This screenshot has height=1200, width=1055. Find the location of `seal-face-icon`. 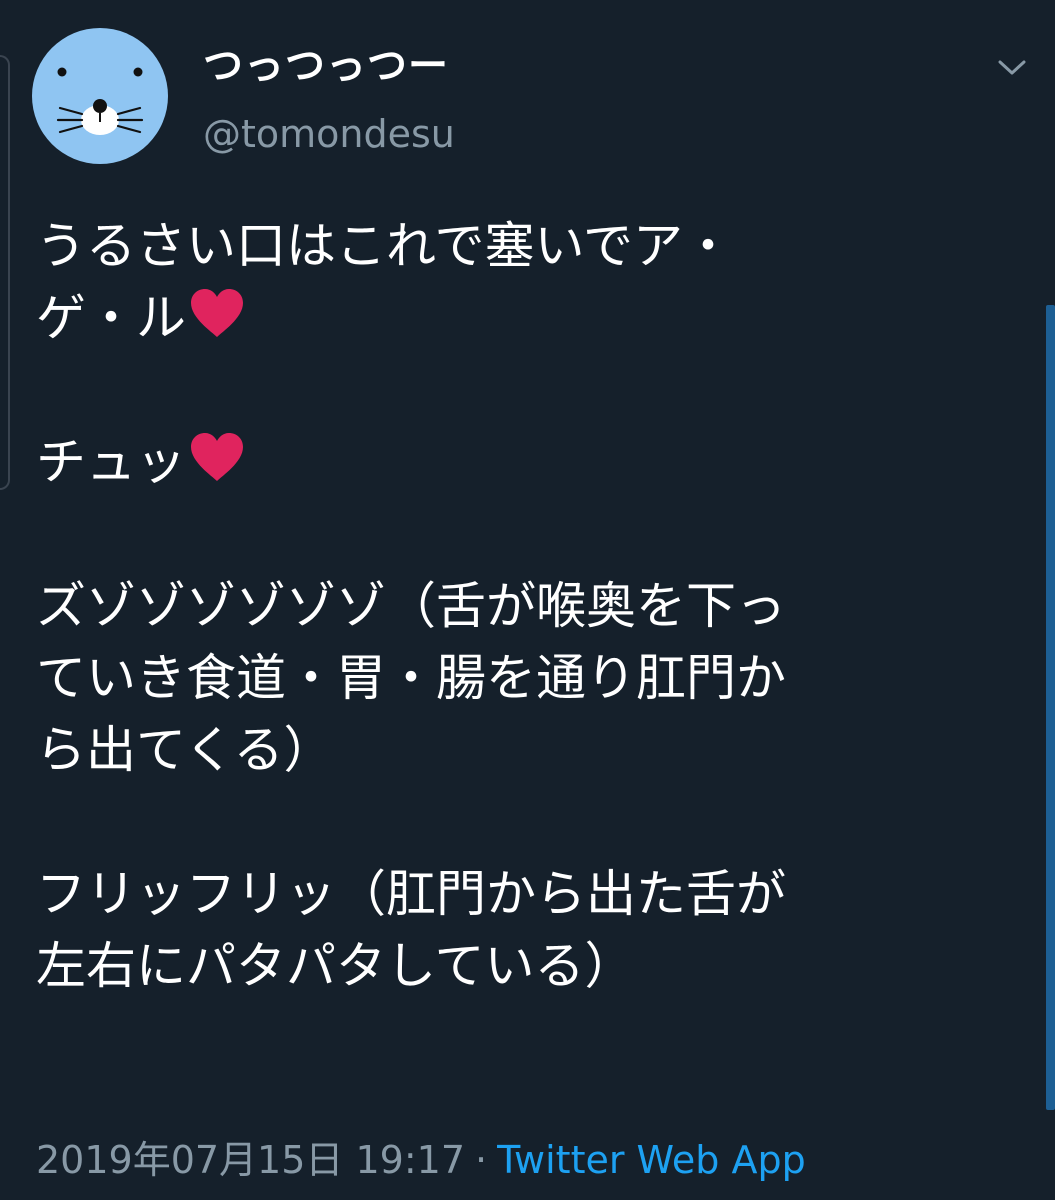

seal-face-icon is located at coordinates (100, 101).